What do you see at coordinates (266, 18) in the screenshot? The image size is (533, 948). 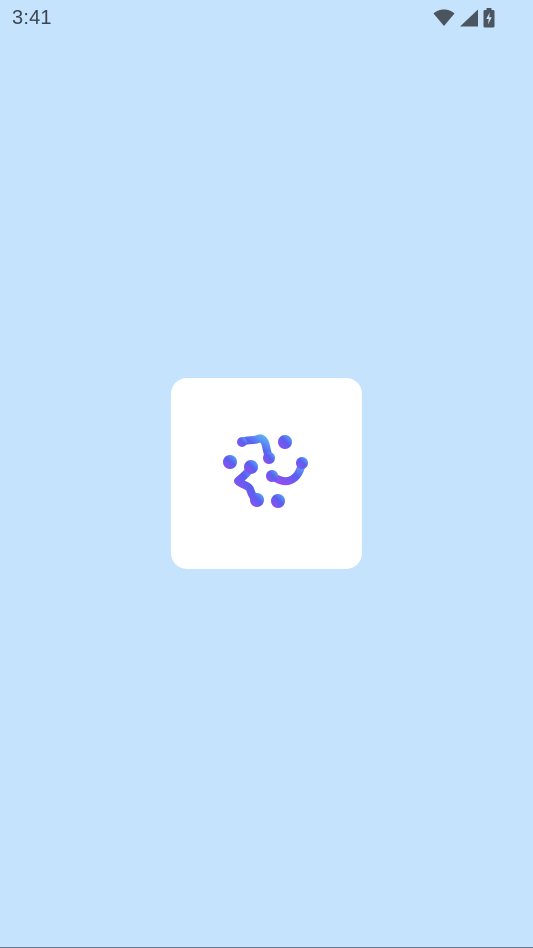 I see `status-bar: 3:41` at bounding box center [266, 18].